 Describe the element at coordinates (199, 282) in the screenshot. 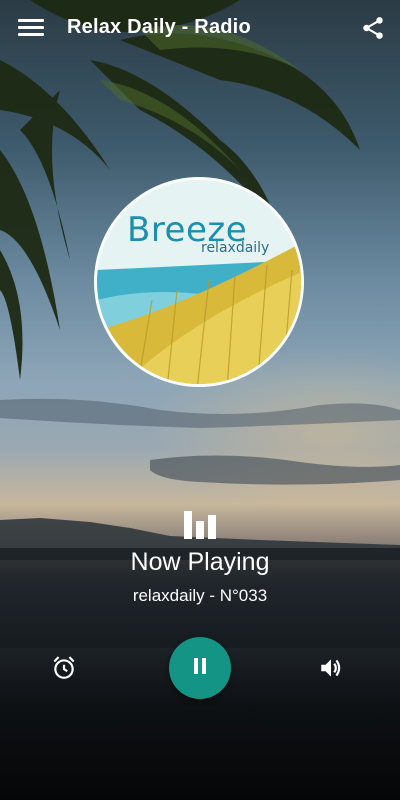

I see `album-art: oce Breeze relaxdaily` at that location.